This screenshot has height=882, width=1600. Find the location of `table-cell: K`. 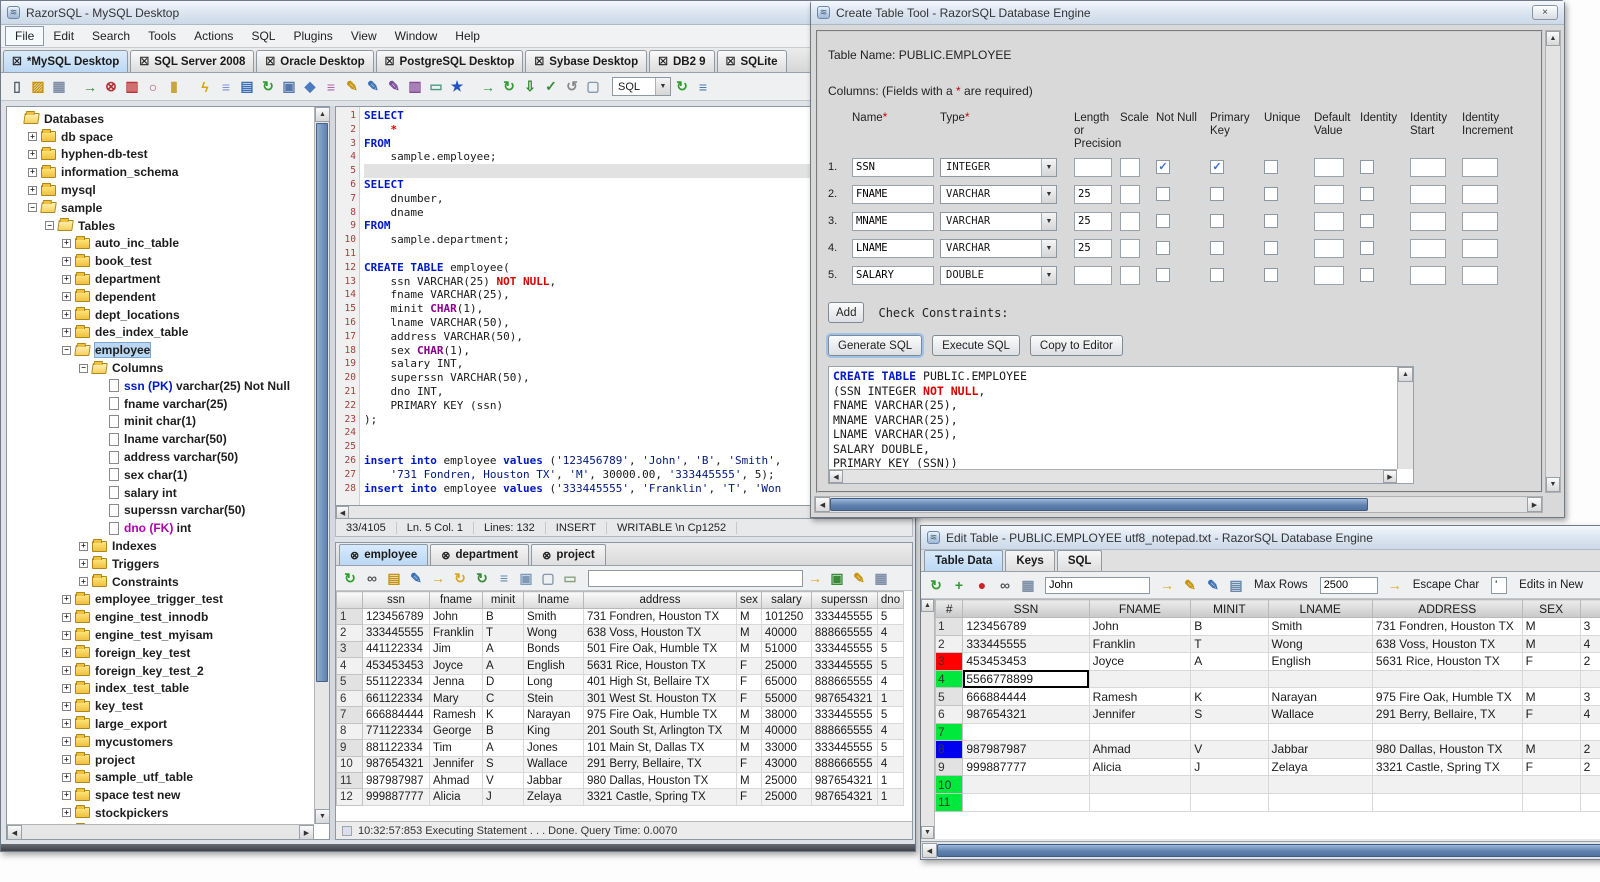

table-cell: K is located at coordinates (503, 715).